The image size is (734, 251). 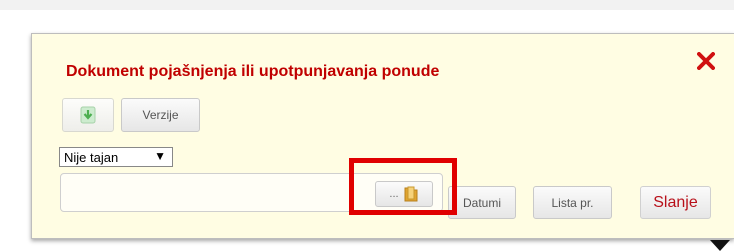 I want to click on folder-icon, so click(x=411, y=194).